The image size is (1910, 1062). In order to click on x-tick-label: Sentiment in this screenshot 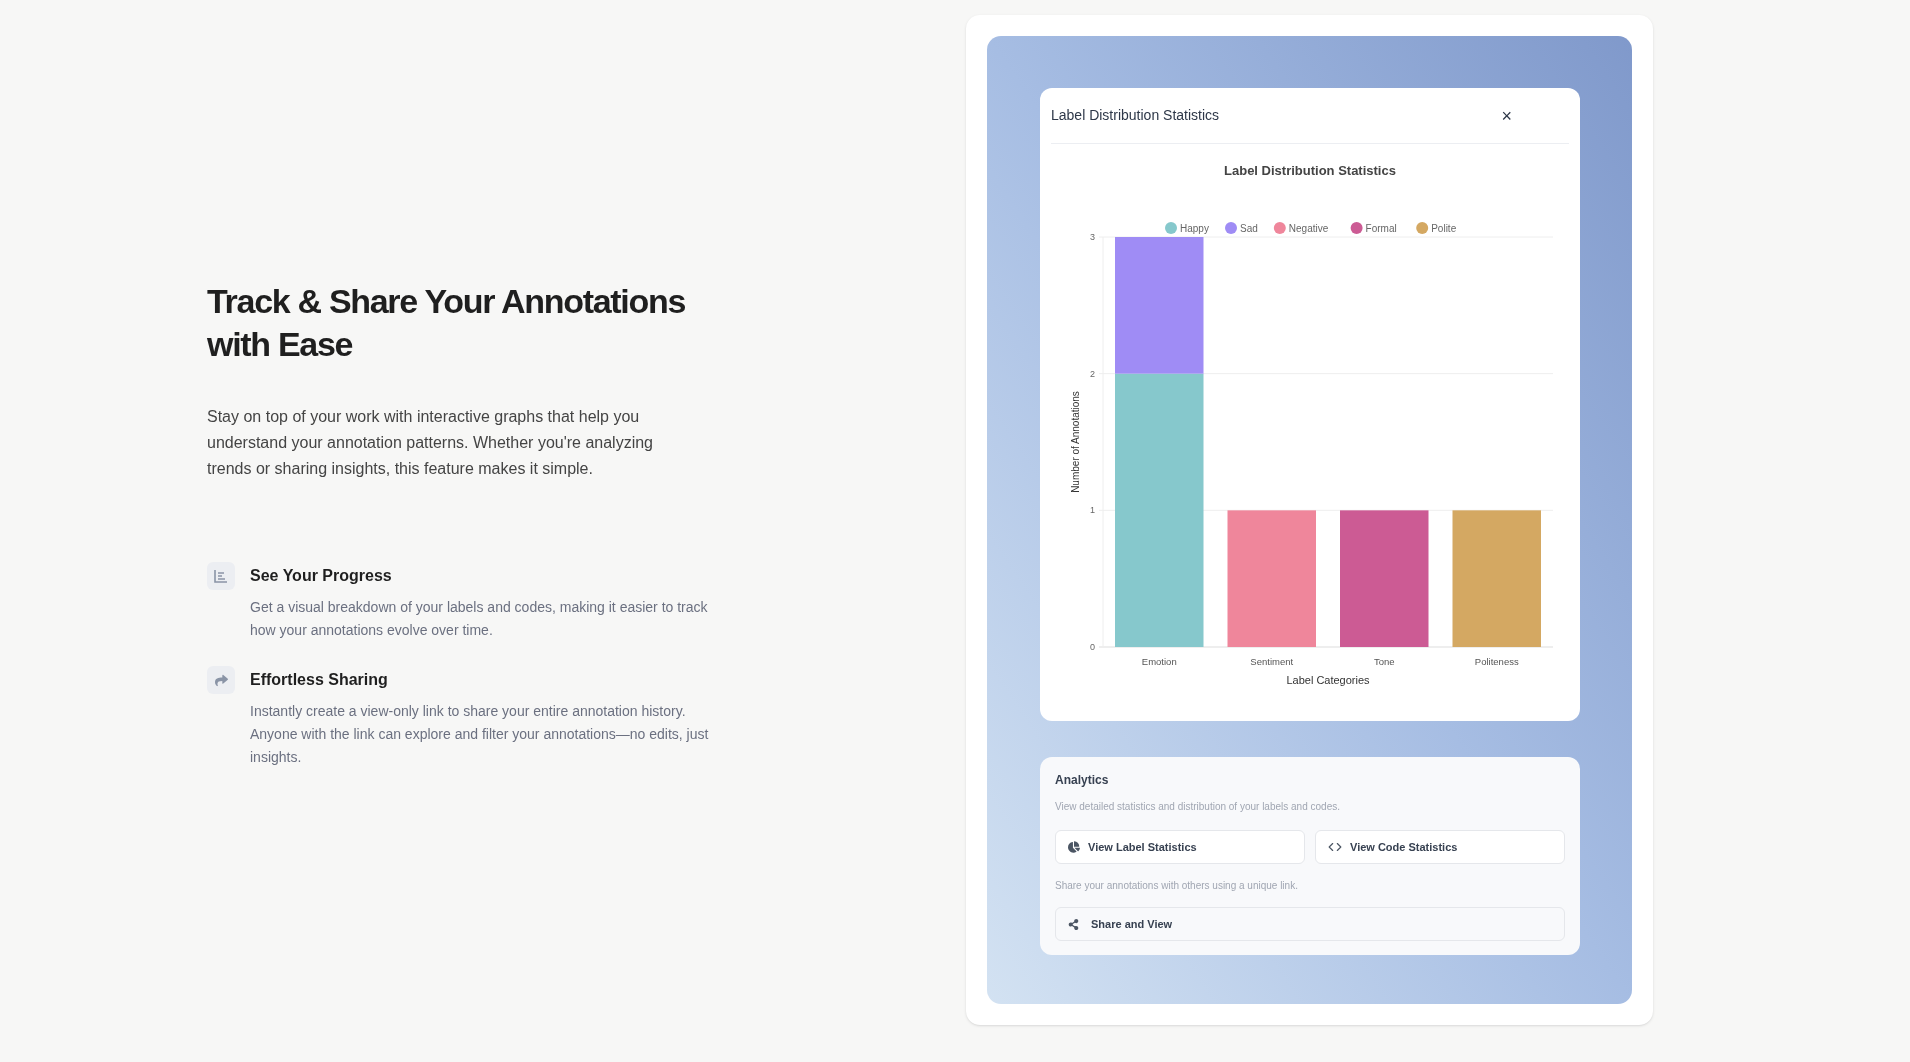, I will do `click(1272, 661)`.